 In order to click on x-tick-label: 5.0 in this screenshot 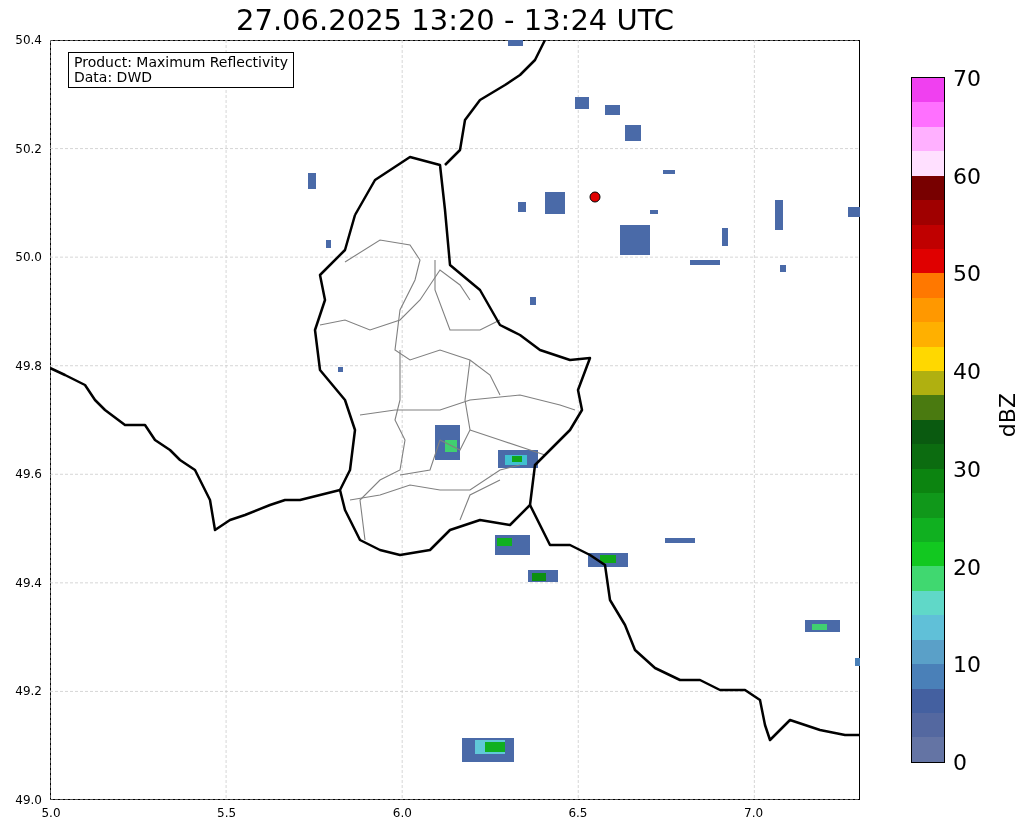, I will do `click(51, 813)`.